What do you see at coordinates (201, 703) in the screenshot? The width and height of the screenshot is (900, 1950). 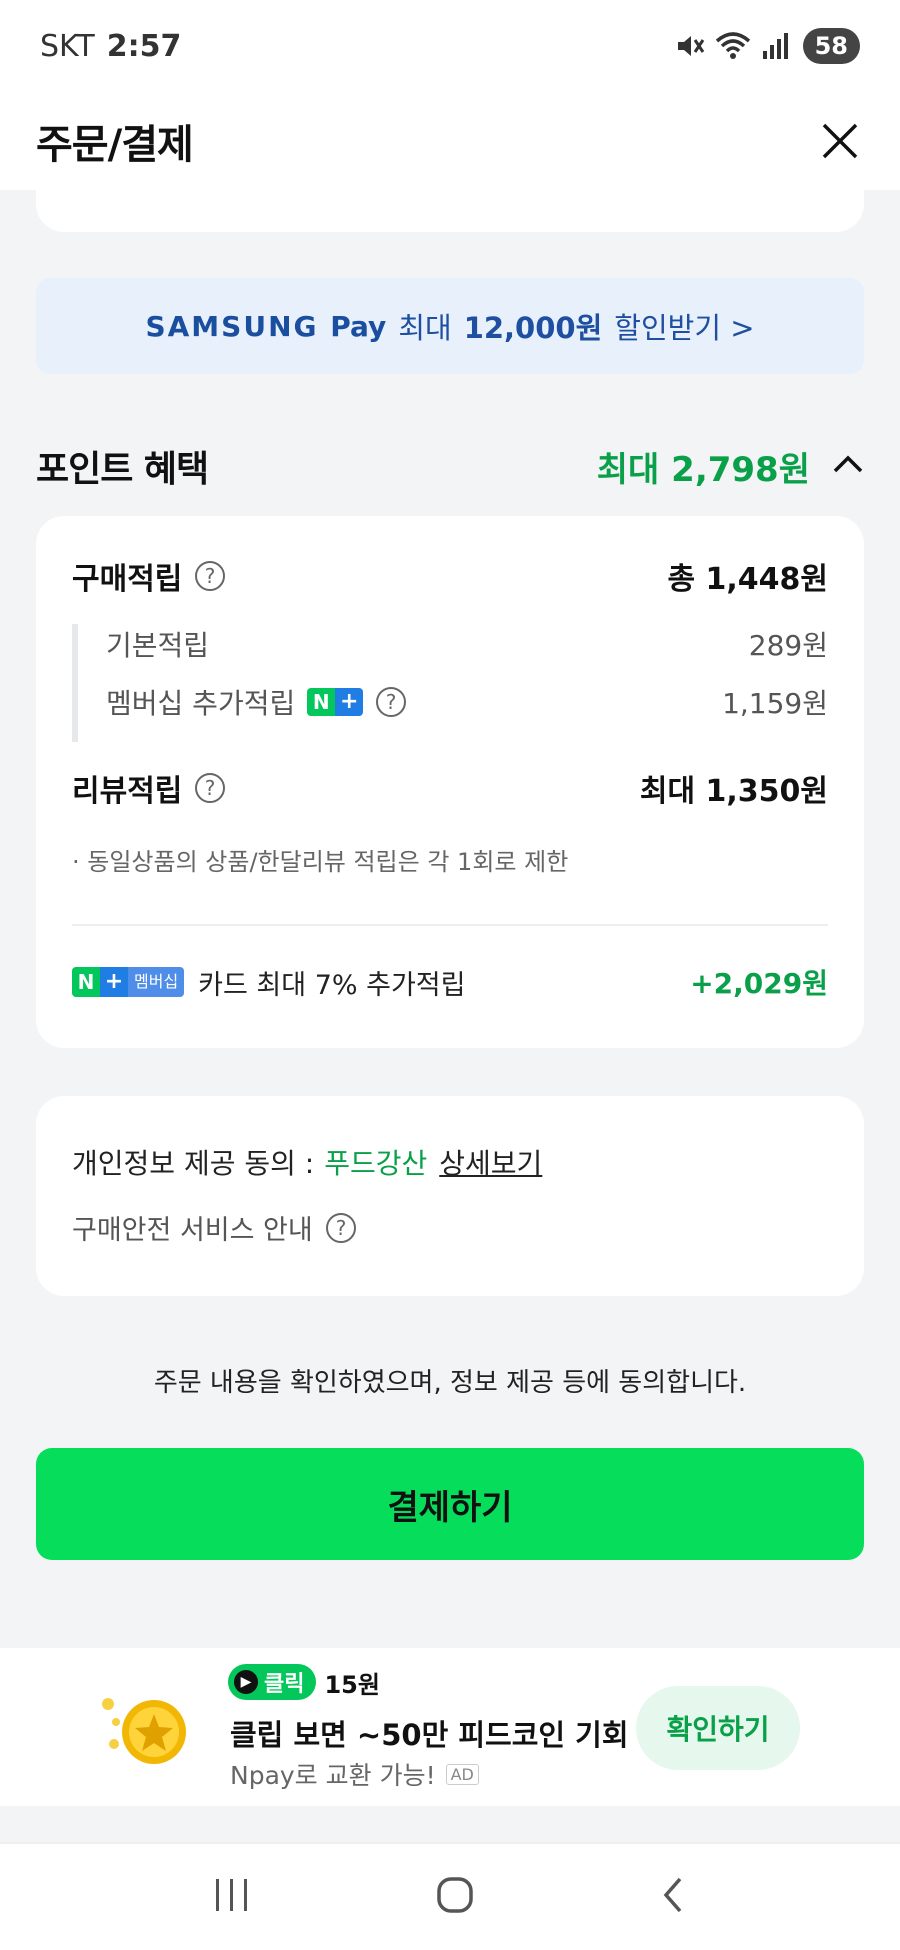 I see `membership-points-label: 멤버십 추가적립` at bounding box center [201, 703].